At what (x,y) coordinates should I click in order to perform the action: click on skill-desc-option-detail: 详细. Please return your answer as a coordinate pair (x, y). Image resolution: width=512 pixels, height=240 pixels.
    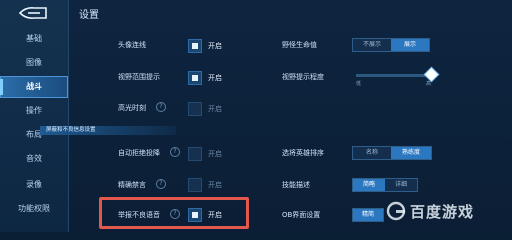
    Looking at the image, I should click on (401, 185).